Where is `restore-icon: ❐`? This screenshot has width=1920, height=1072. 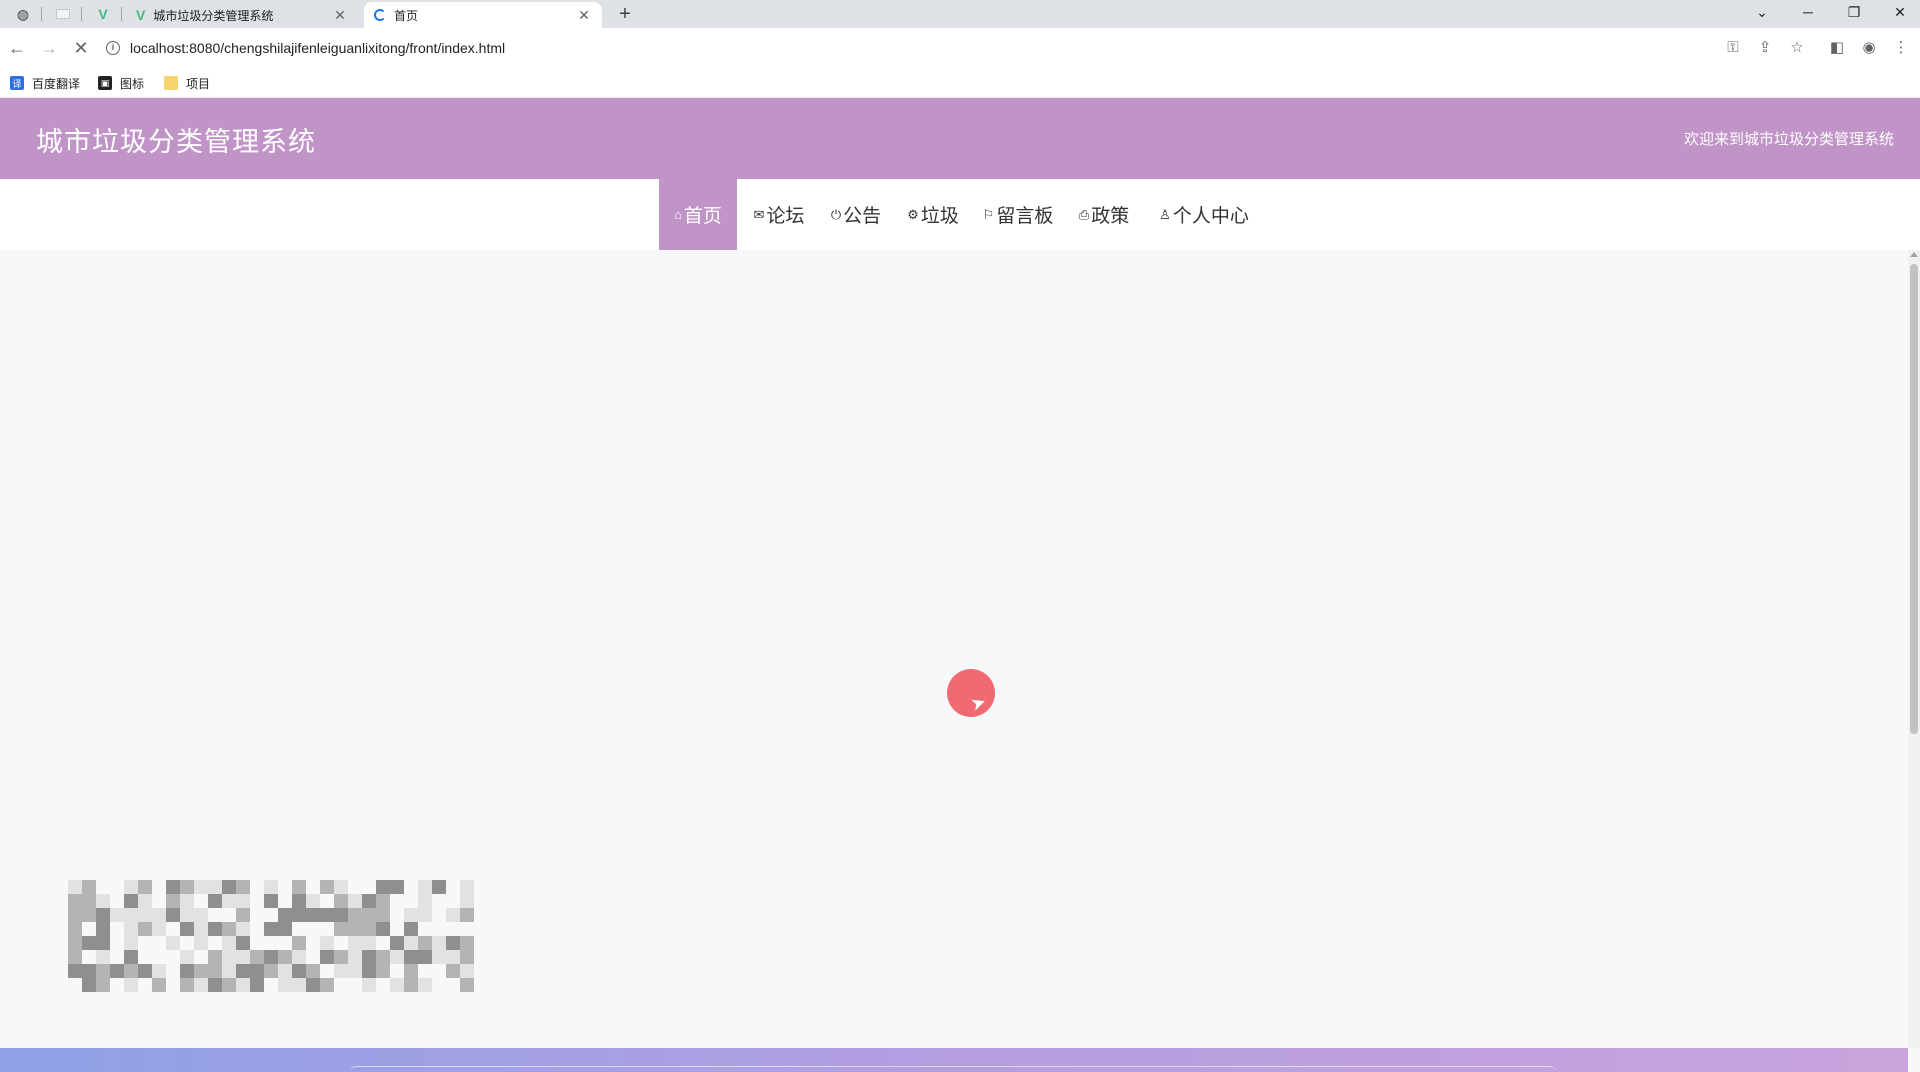 restore-icon: ❐ is located at coordinates (1854, 11).